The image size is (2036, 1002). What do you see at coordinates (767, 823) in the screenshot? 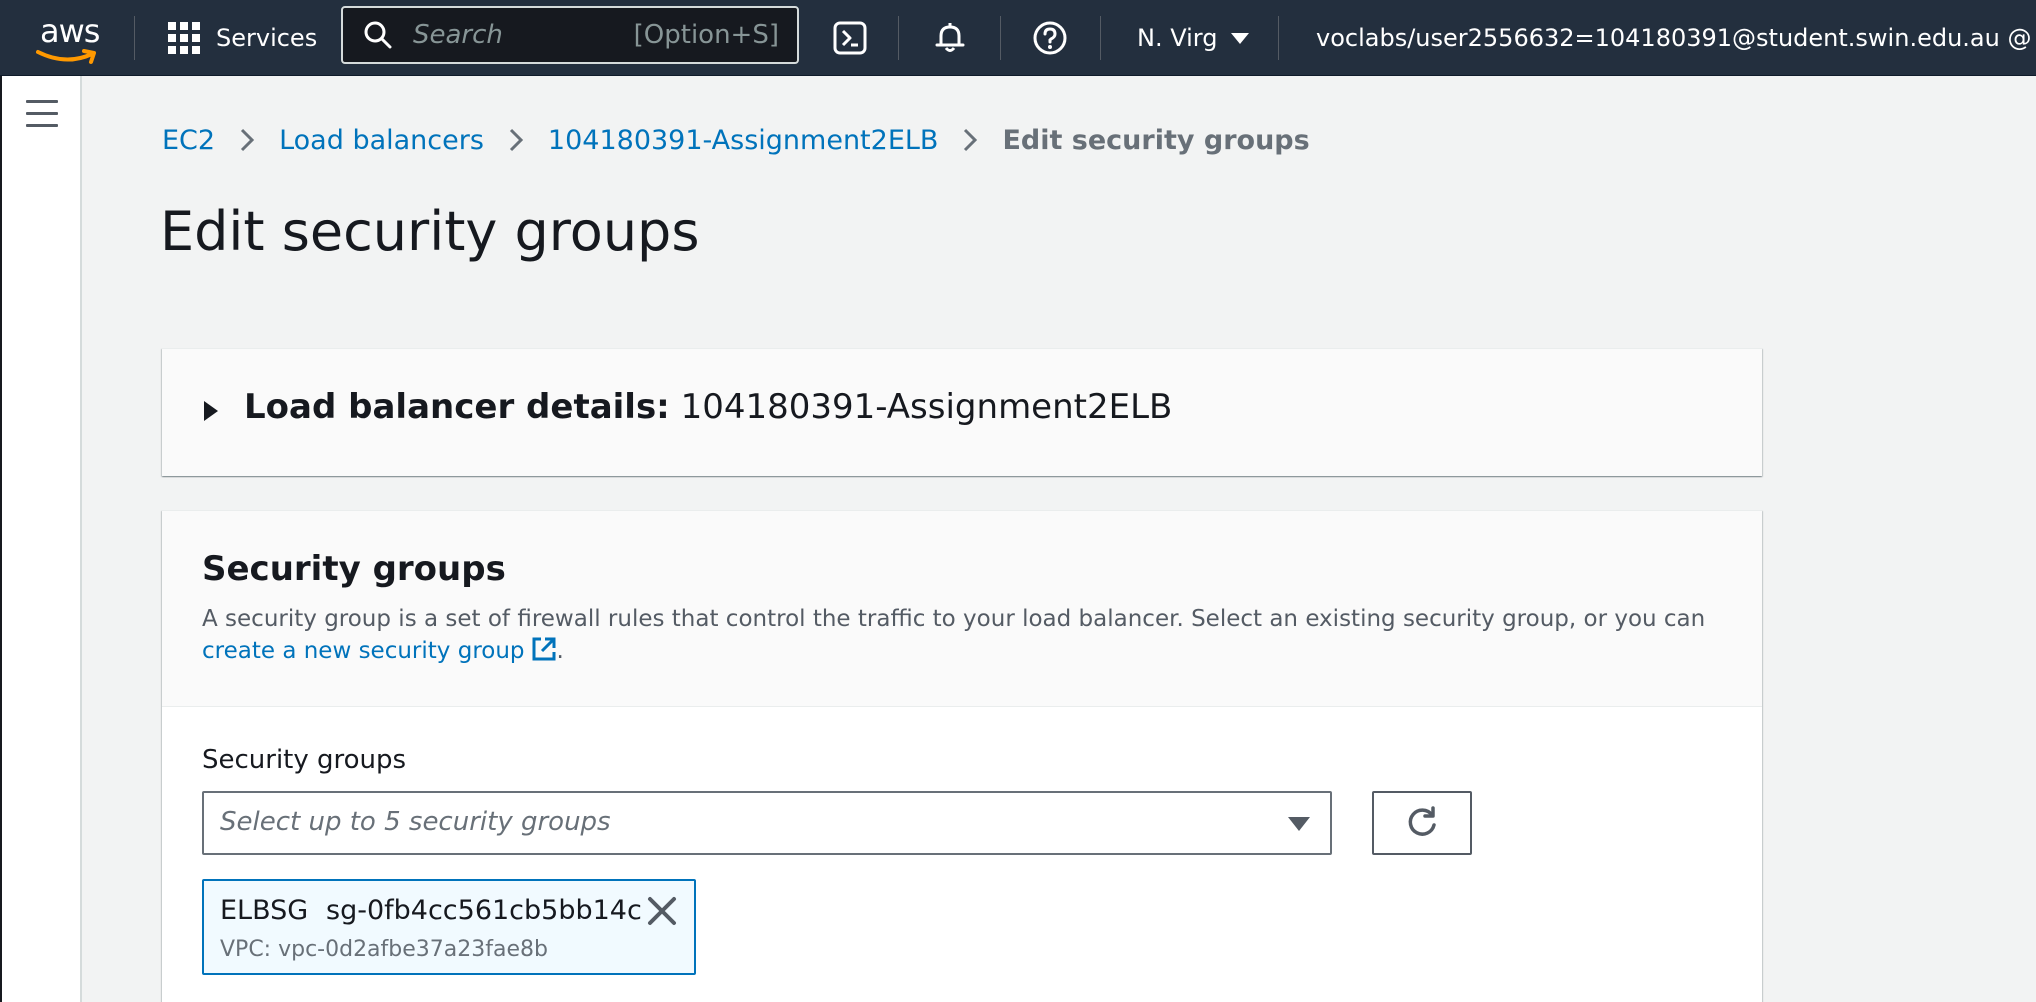
I see `security-groups-select: Select up to 5 security groups` at bounding box center [767, 823].